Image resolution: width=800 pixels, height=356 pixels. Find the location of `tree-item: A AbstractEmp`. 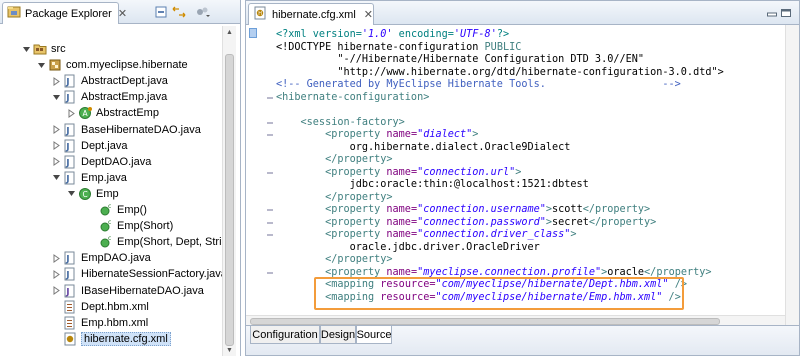

tree-item: A AbstractEmp is located at coordinates (113, 113).